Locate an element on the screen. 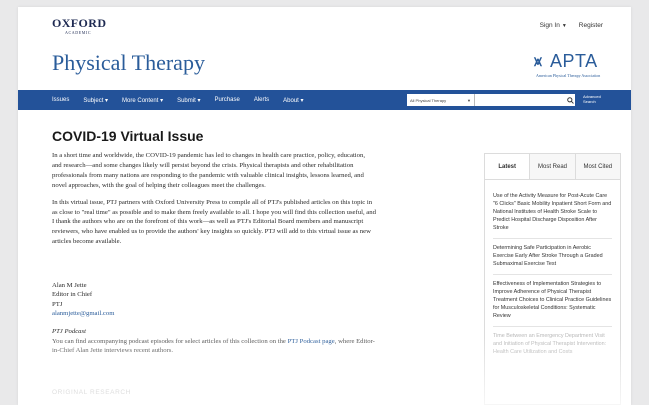  oxford-logo-sub: ACADEMIC is located at coordinates (78, 32).